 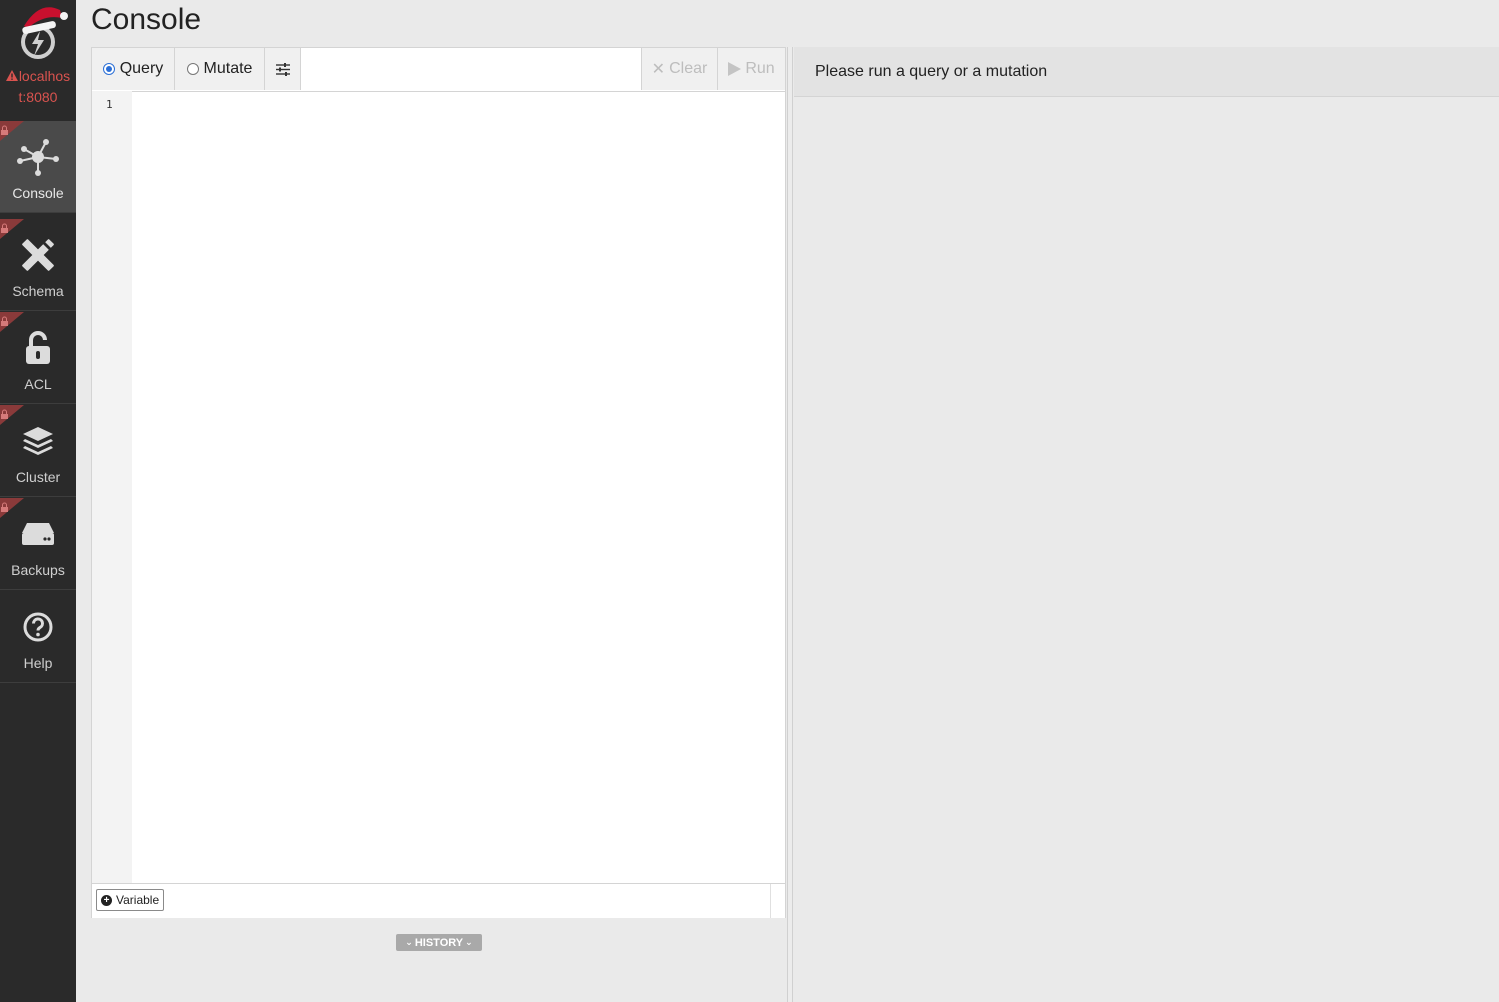 I want to click on settings-button, so click(x=283, y=69).